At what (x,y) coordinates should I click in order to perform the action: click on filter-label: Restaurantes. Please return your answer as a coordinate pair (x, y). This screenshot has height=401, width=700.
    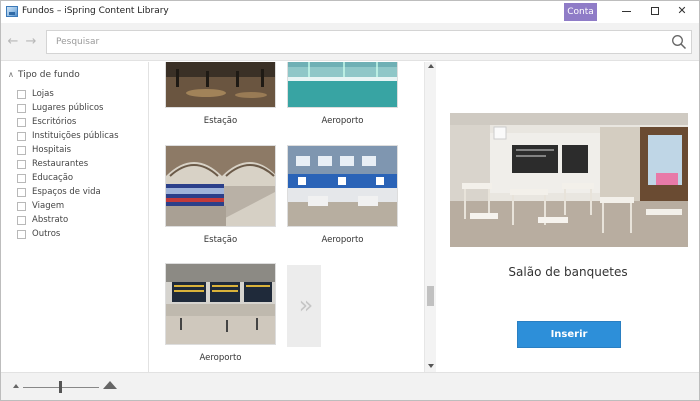
    Looking at the image, I should click on (60, 164).